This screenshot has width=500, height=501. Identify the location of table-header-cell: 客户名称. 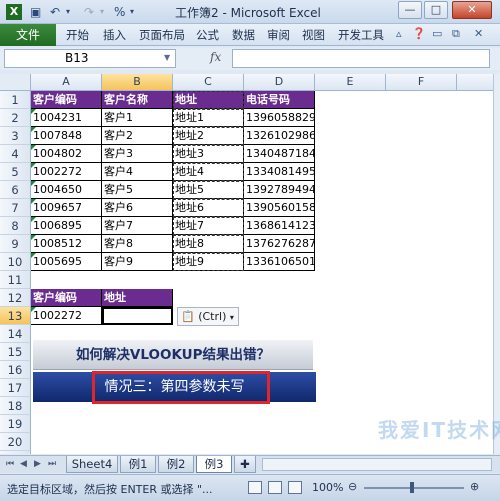
(137, 100).